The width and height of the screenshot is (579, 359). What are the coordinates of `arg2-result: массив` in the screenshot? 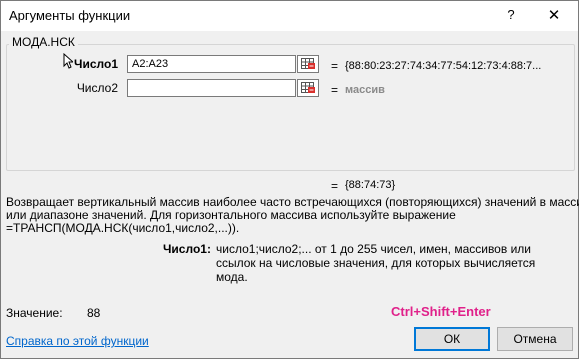 It's located at (365, 90).